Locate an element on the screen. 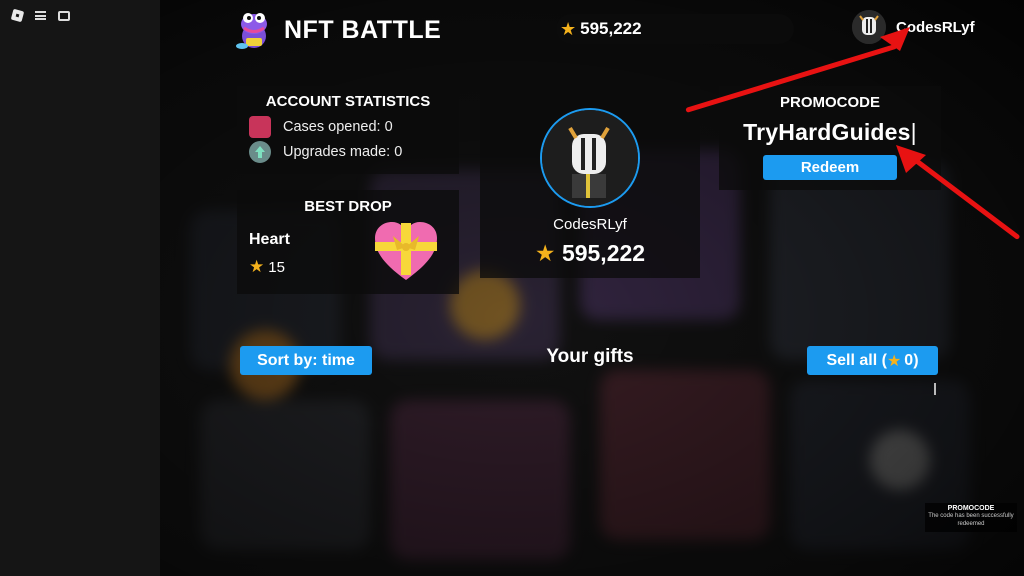  balance-value: 595,222 is located at coordinates (611, 28).